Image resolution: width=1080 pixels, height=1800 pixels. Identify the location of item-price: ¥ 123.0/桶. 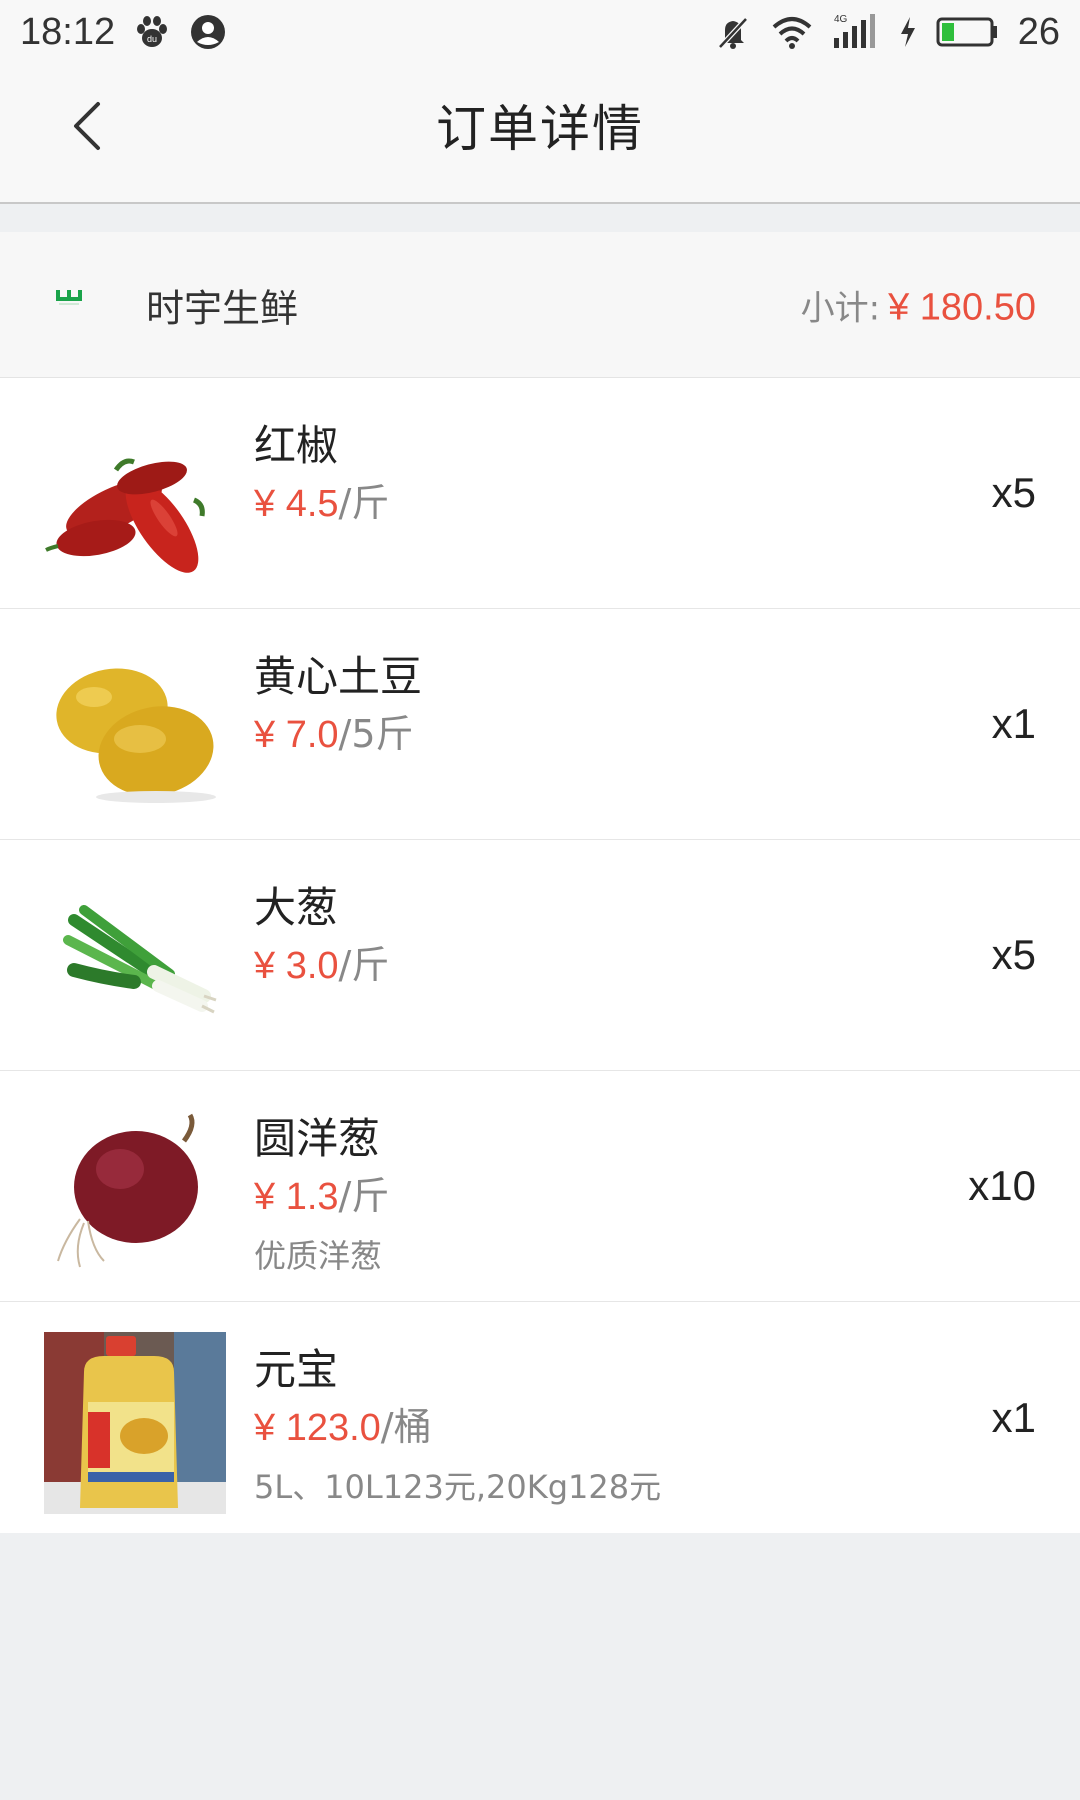
(343, 1423).